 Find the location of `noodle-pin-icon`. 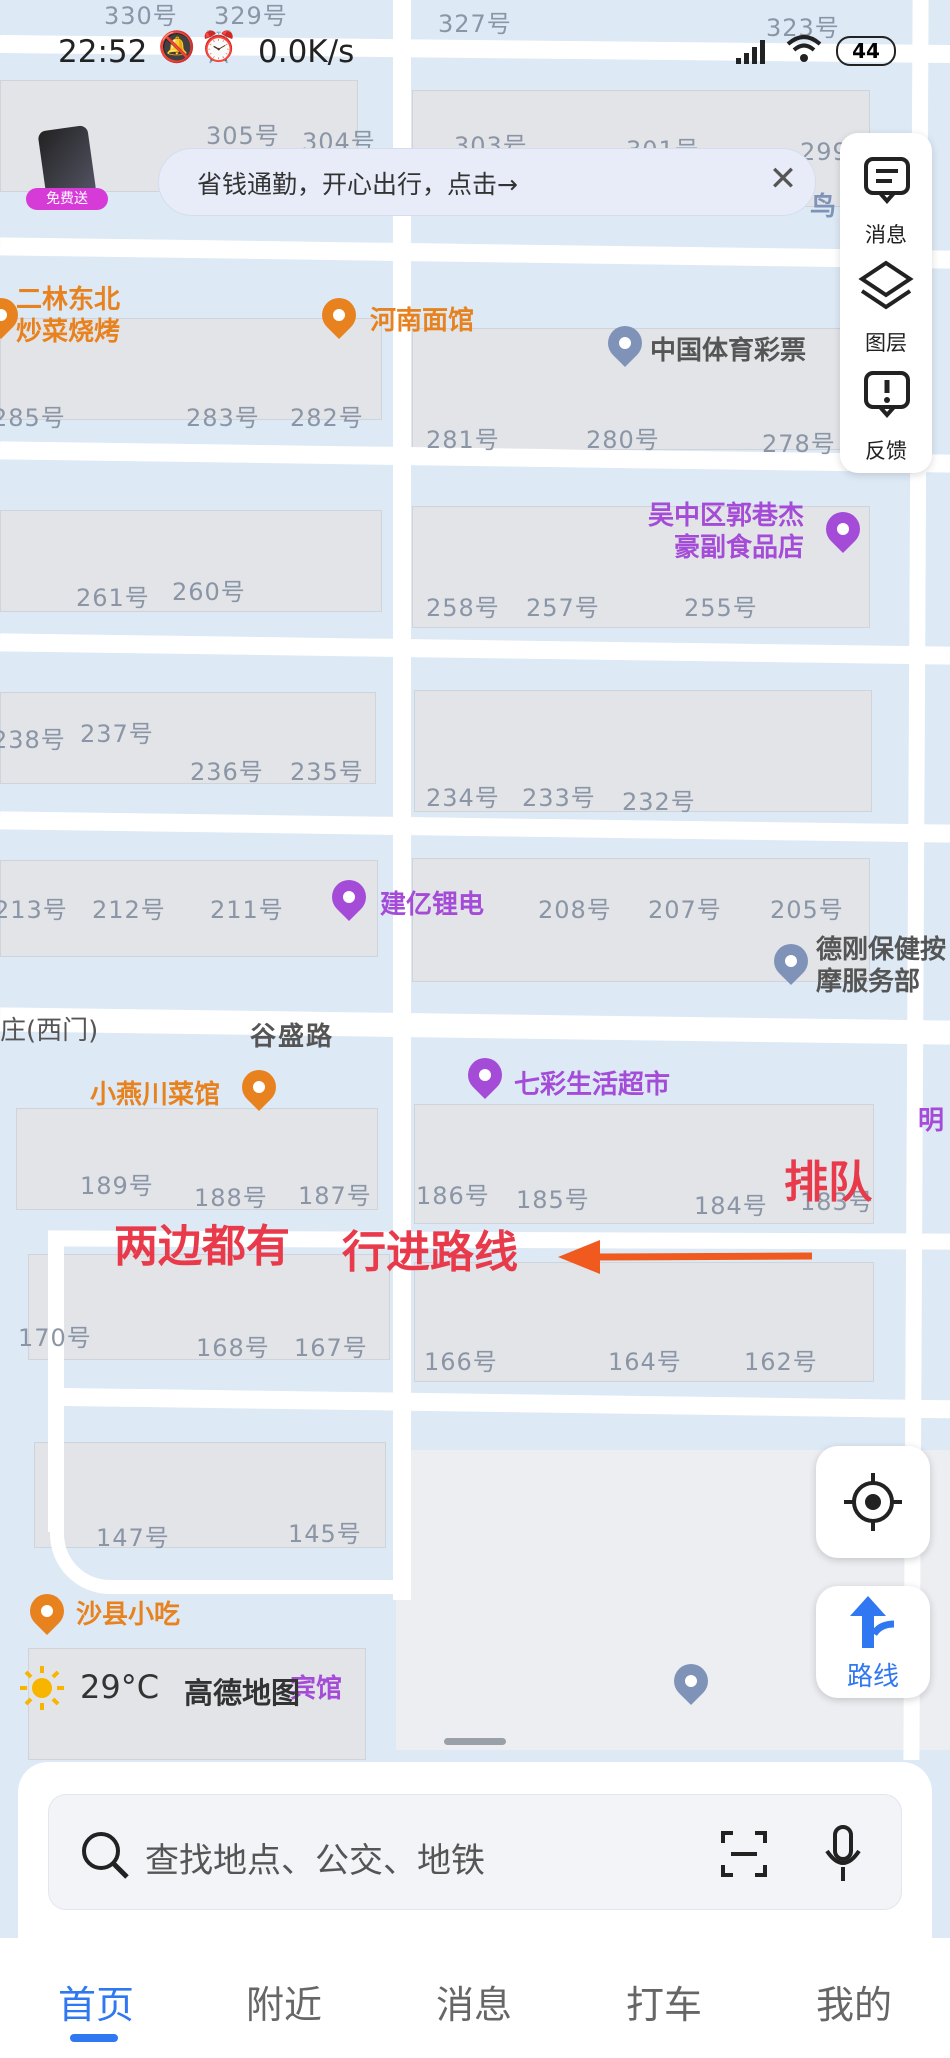

noodle-pin-icon is located at coordinates (259, 1087).